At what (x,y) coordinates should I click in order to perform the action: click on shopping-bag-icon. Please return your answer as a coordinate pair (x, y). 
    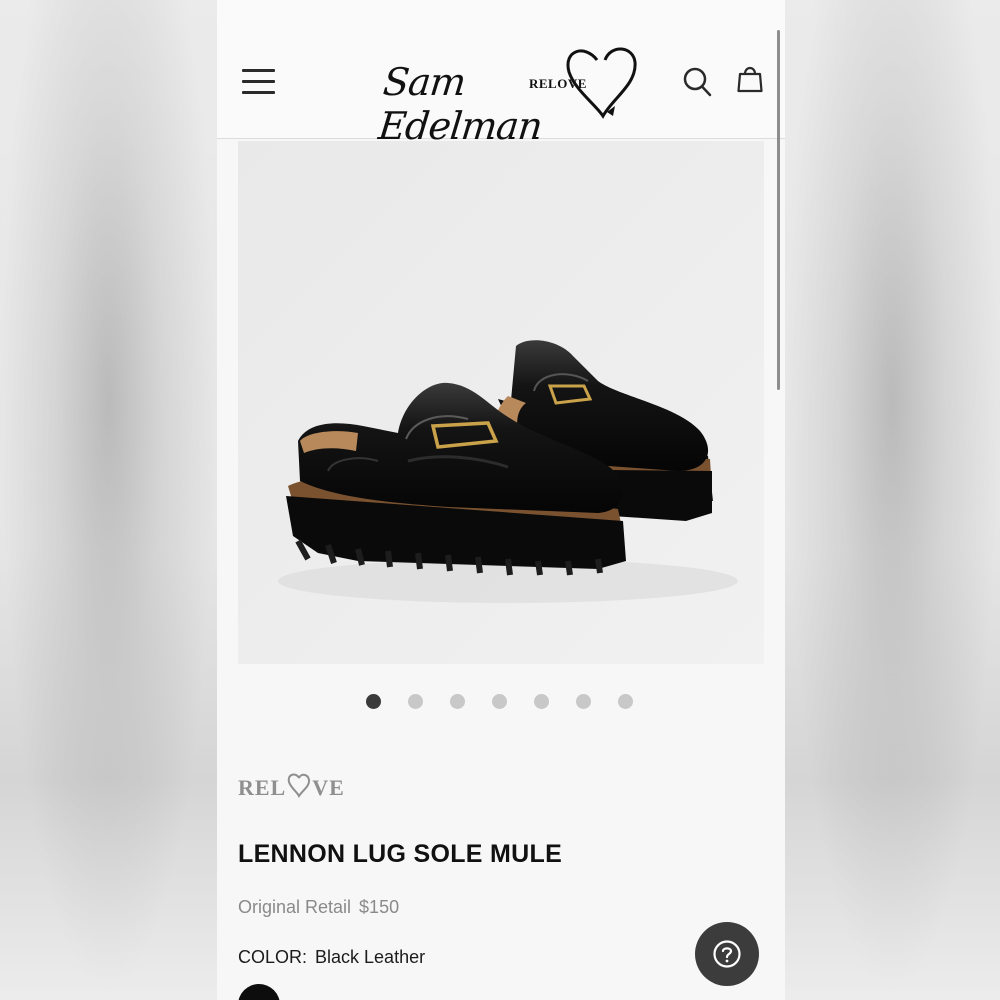
    Looking at the image, I should click on (750, 79).